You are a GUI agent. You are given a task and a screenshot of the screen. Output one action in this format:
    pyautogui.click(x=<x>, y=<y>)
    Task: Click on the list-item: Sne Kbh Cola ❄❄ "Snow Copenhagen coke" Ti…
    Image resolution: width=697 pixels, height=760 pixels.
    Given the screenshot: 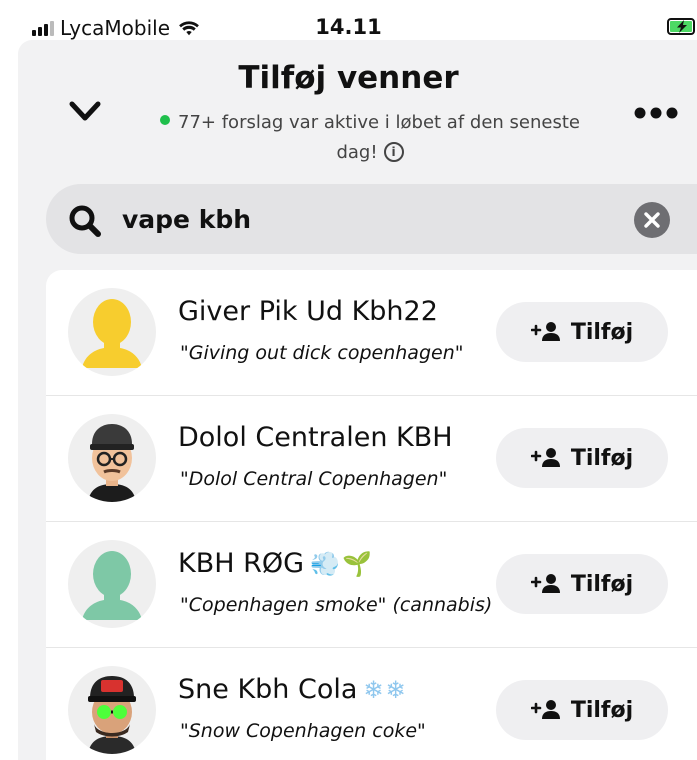 What is the action you would take?
    pyautogui.click(x=371, y=704)
    